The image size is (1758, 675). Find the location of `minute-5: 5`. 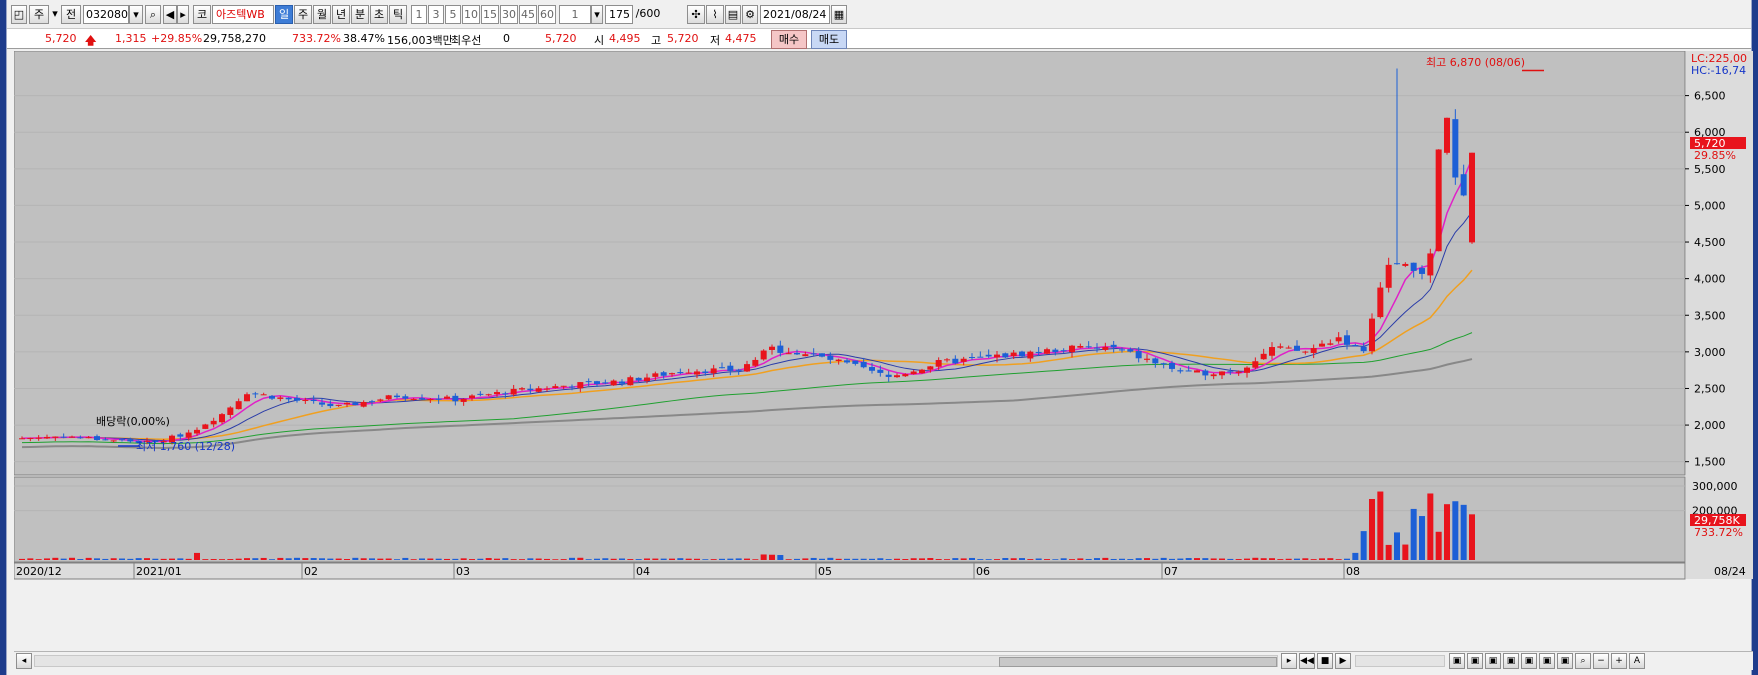

minute-5: 5 is located at coordinates (453, 14).